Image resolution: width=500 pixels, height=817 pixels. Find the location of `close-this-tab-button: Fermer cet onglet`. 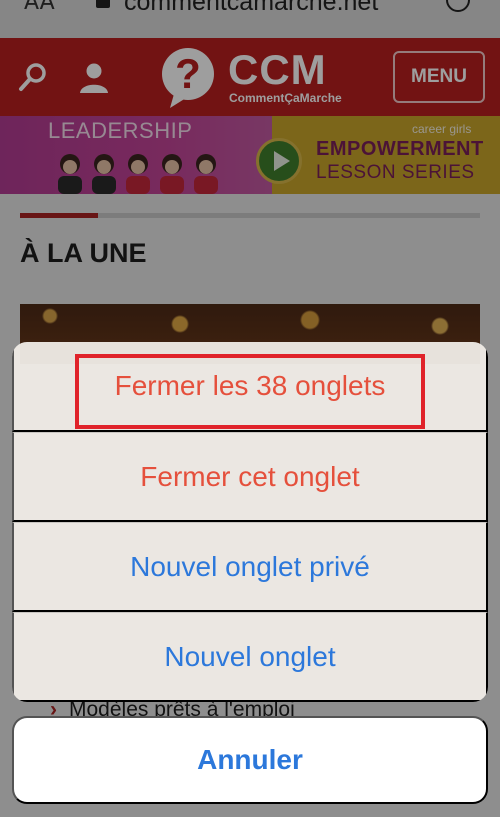

close-this-tab-button: Fermer cet onglet is located at coordinates (250, 477).